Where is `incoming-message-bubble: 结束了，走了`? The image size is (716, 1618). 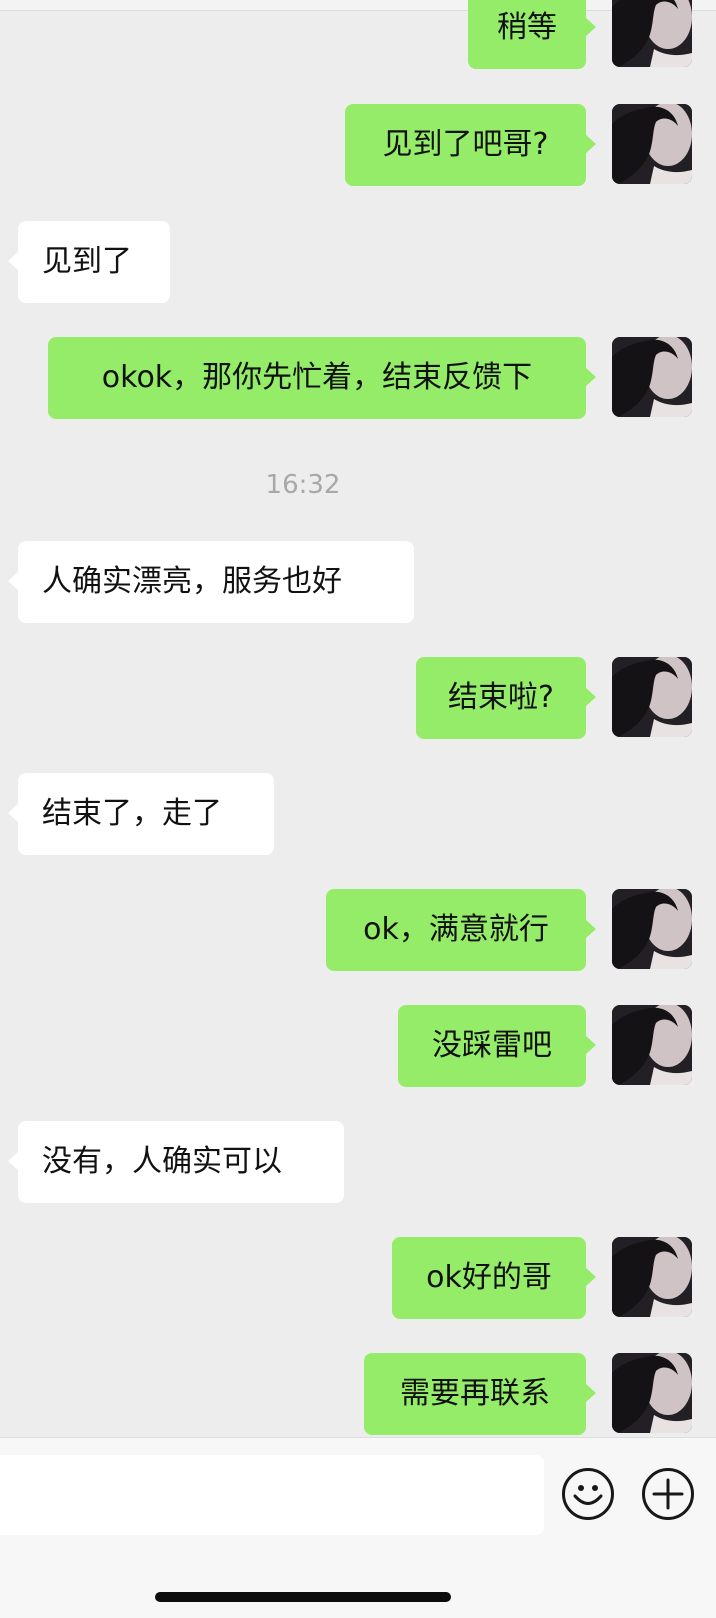 incoming-message-bubble: 结束了，走了 is located at coordinates (141, 814).